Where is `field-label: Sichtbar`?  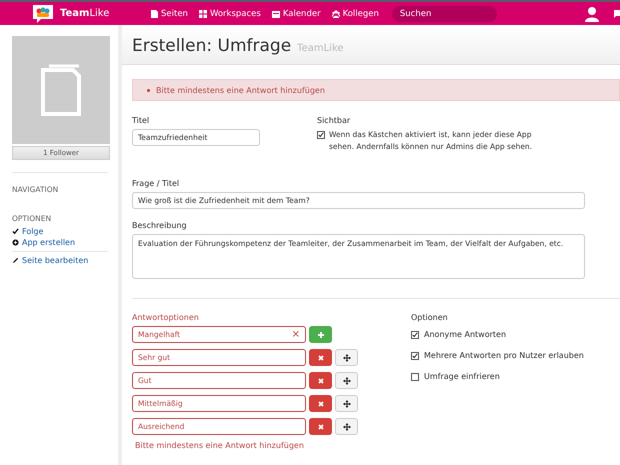
field-label: Sichtbar is located at coordinates (334, 120).